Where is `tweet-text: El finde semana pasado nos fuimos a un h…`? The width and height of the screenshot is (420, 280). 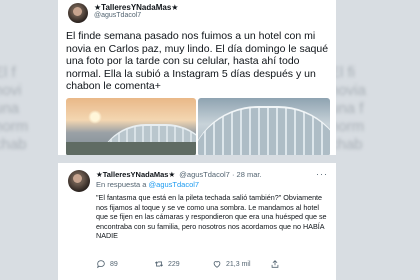 tweet-text: El finde semana pasado nos fuimos a un h… is located at coordinates (197, 61).